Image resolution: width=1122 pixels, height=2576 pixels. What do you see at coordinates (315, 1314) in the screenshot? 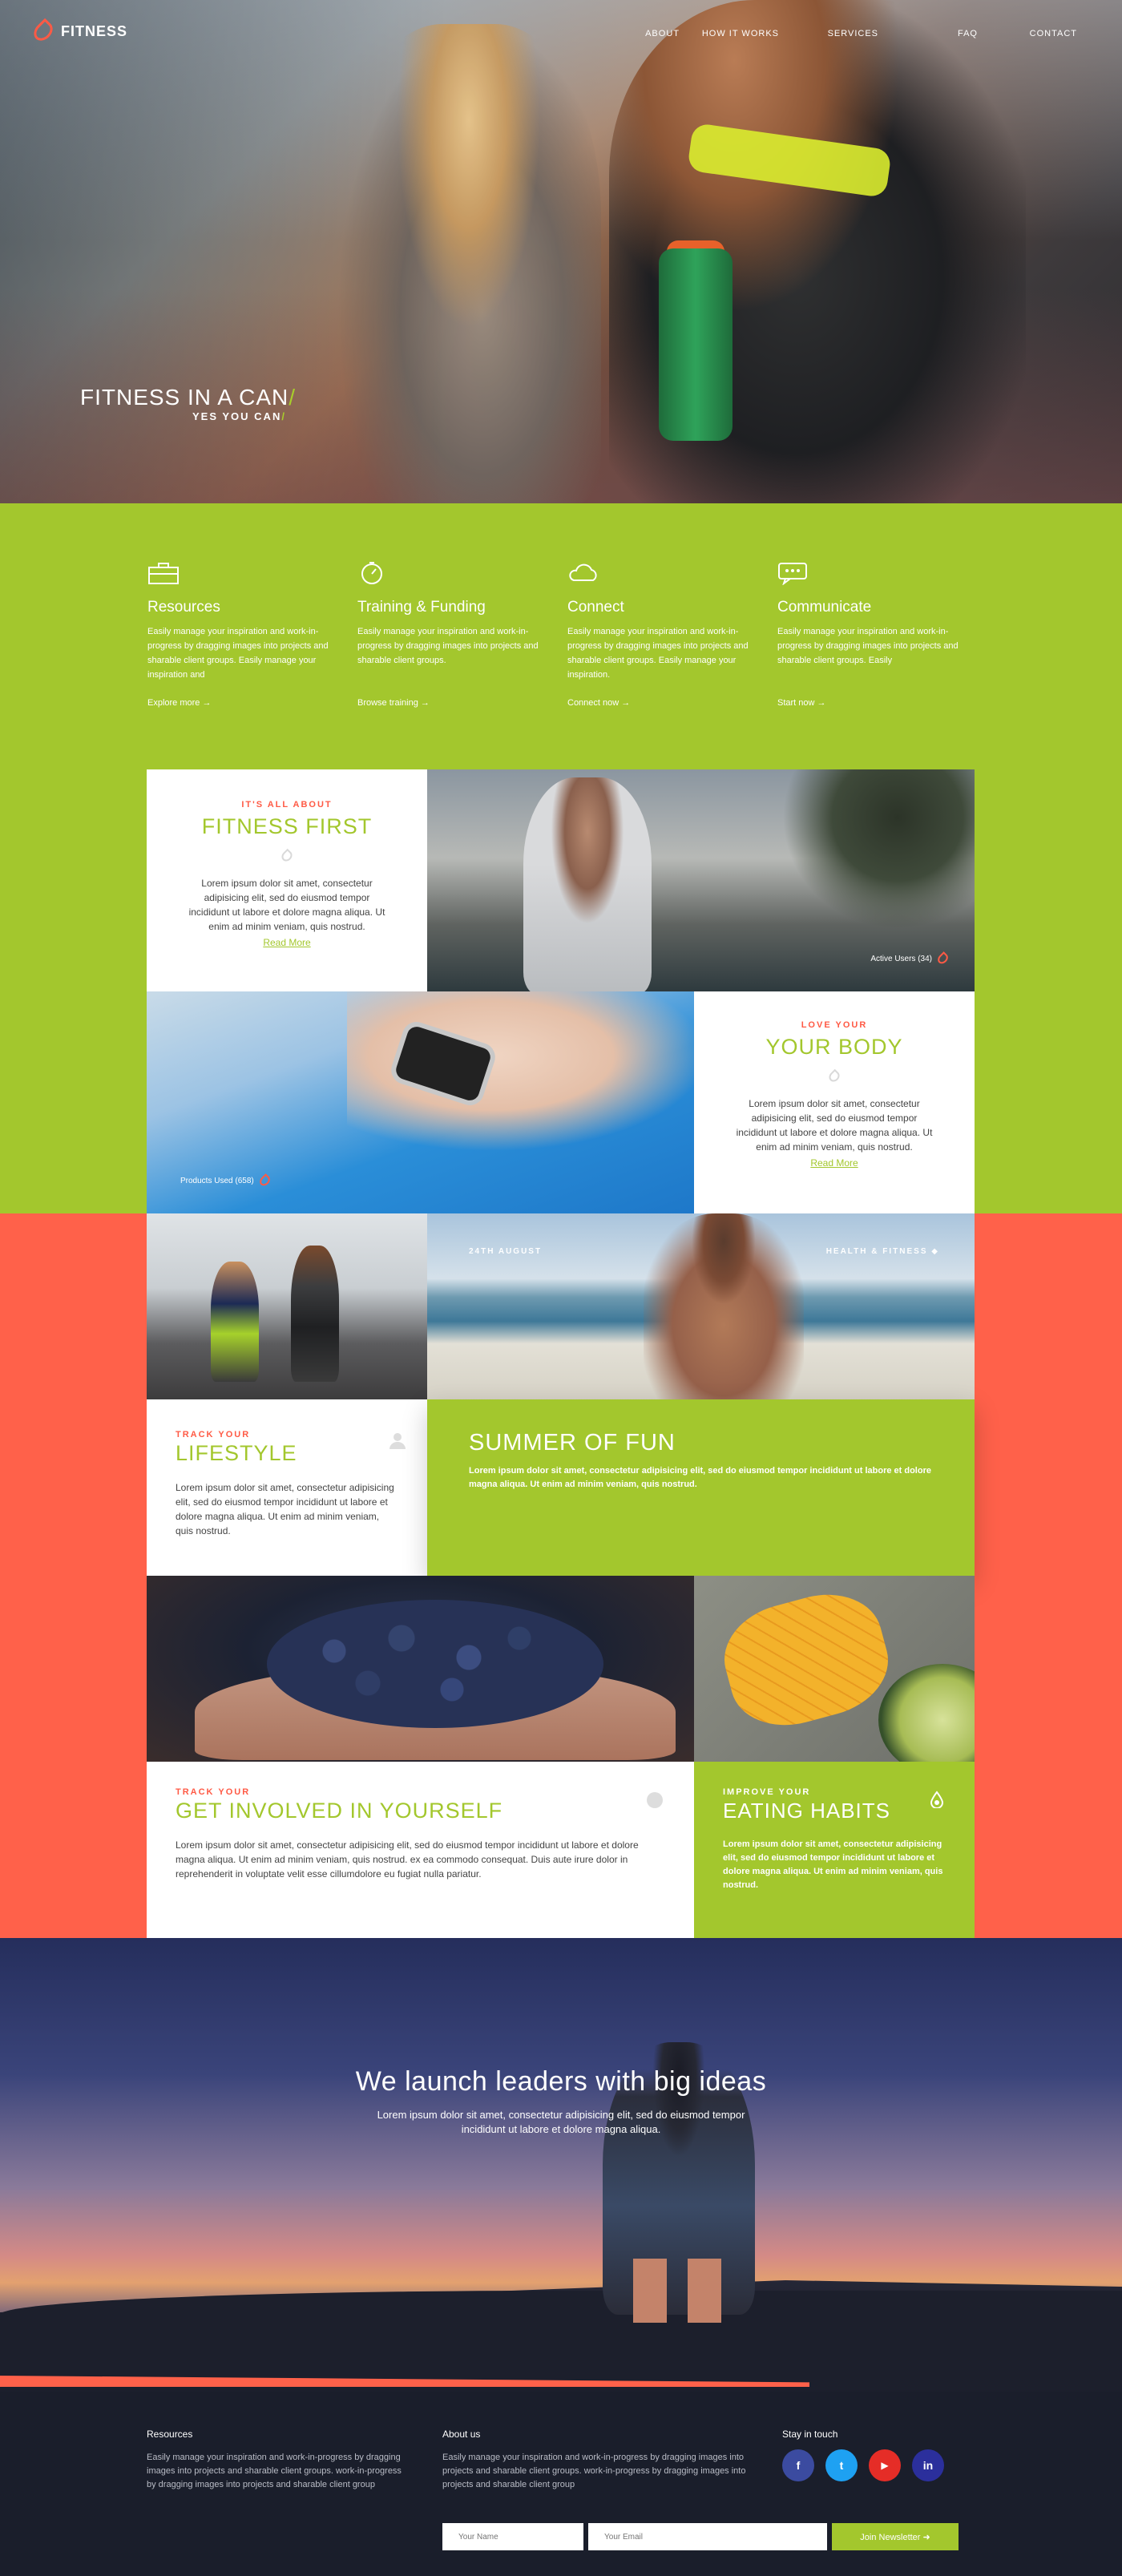
I see `photo-runner-man` at bounding box center [315, 1314].